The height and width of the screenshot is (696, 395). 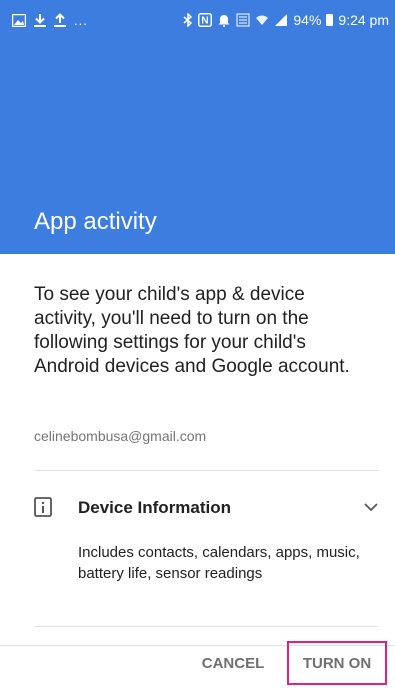 What do you see at coordinates (363, 20) in the screenshot?
I see `clock: 9:24 pm` at bounding box center [363, 20].